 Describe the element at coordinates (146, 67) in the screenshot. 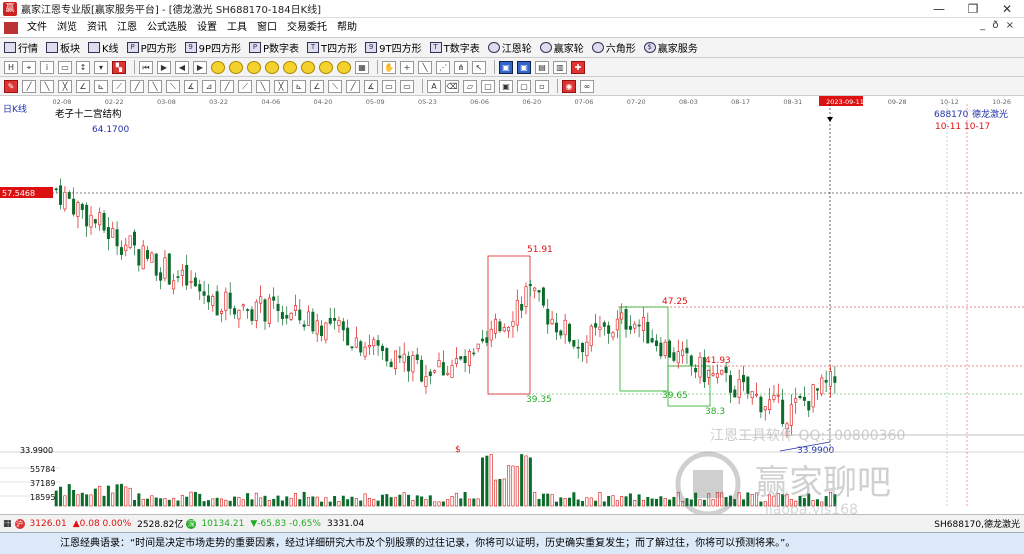

I see `first-bar-icon: ⏮` at that location.